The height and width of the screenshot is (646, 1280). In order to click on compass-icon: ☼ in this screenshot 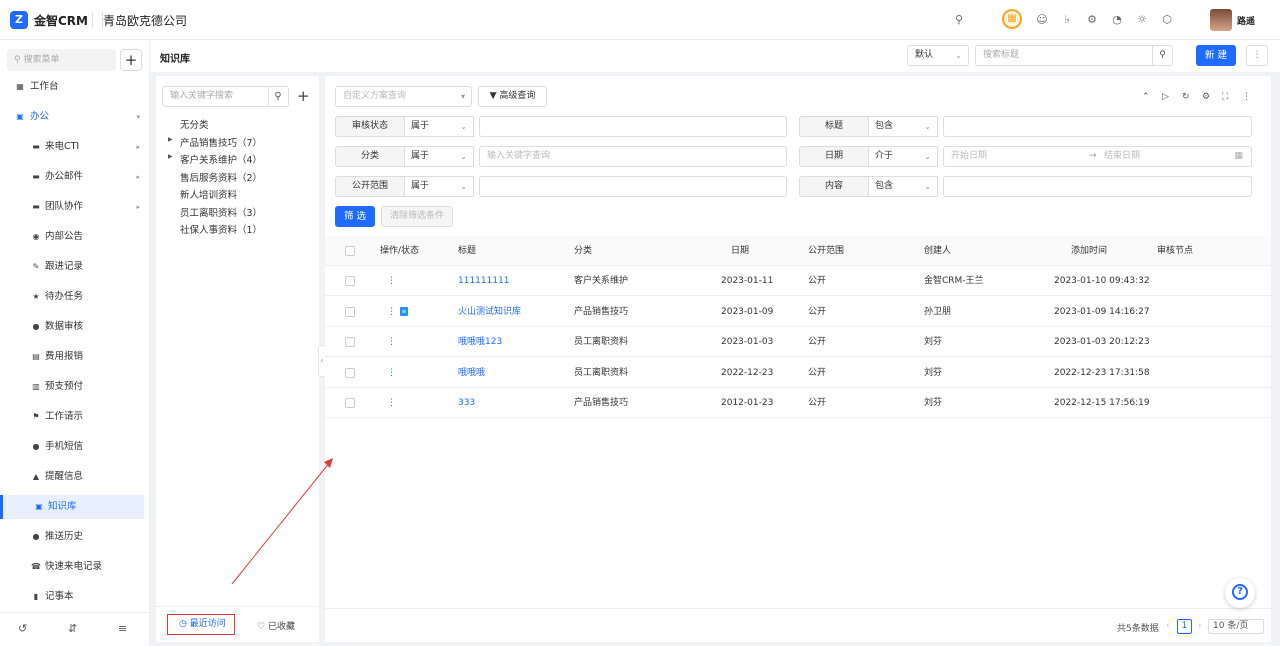, I will do `click(1142, 20)`.